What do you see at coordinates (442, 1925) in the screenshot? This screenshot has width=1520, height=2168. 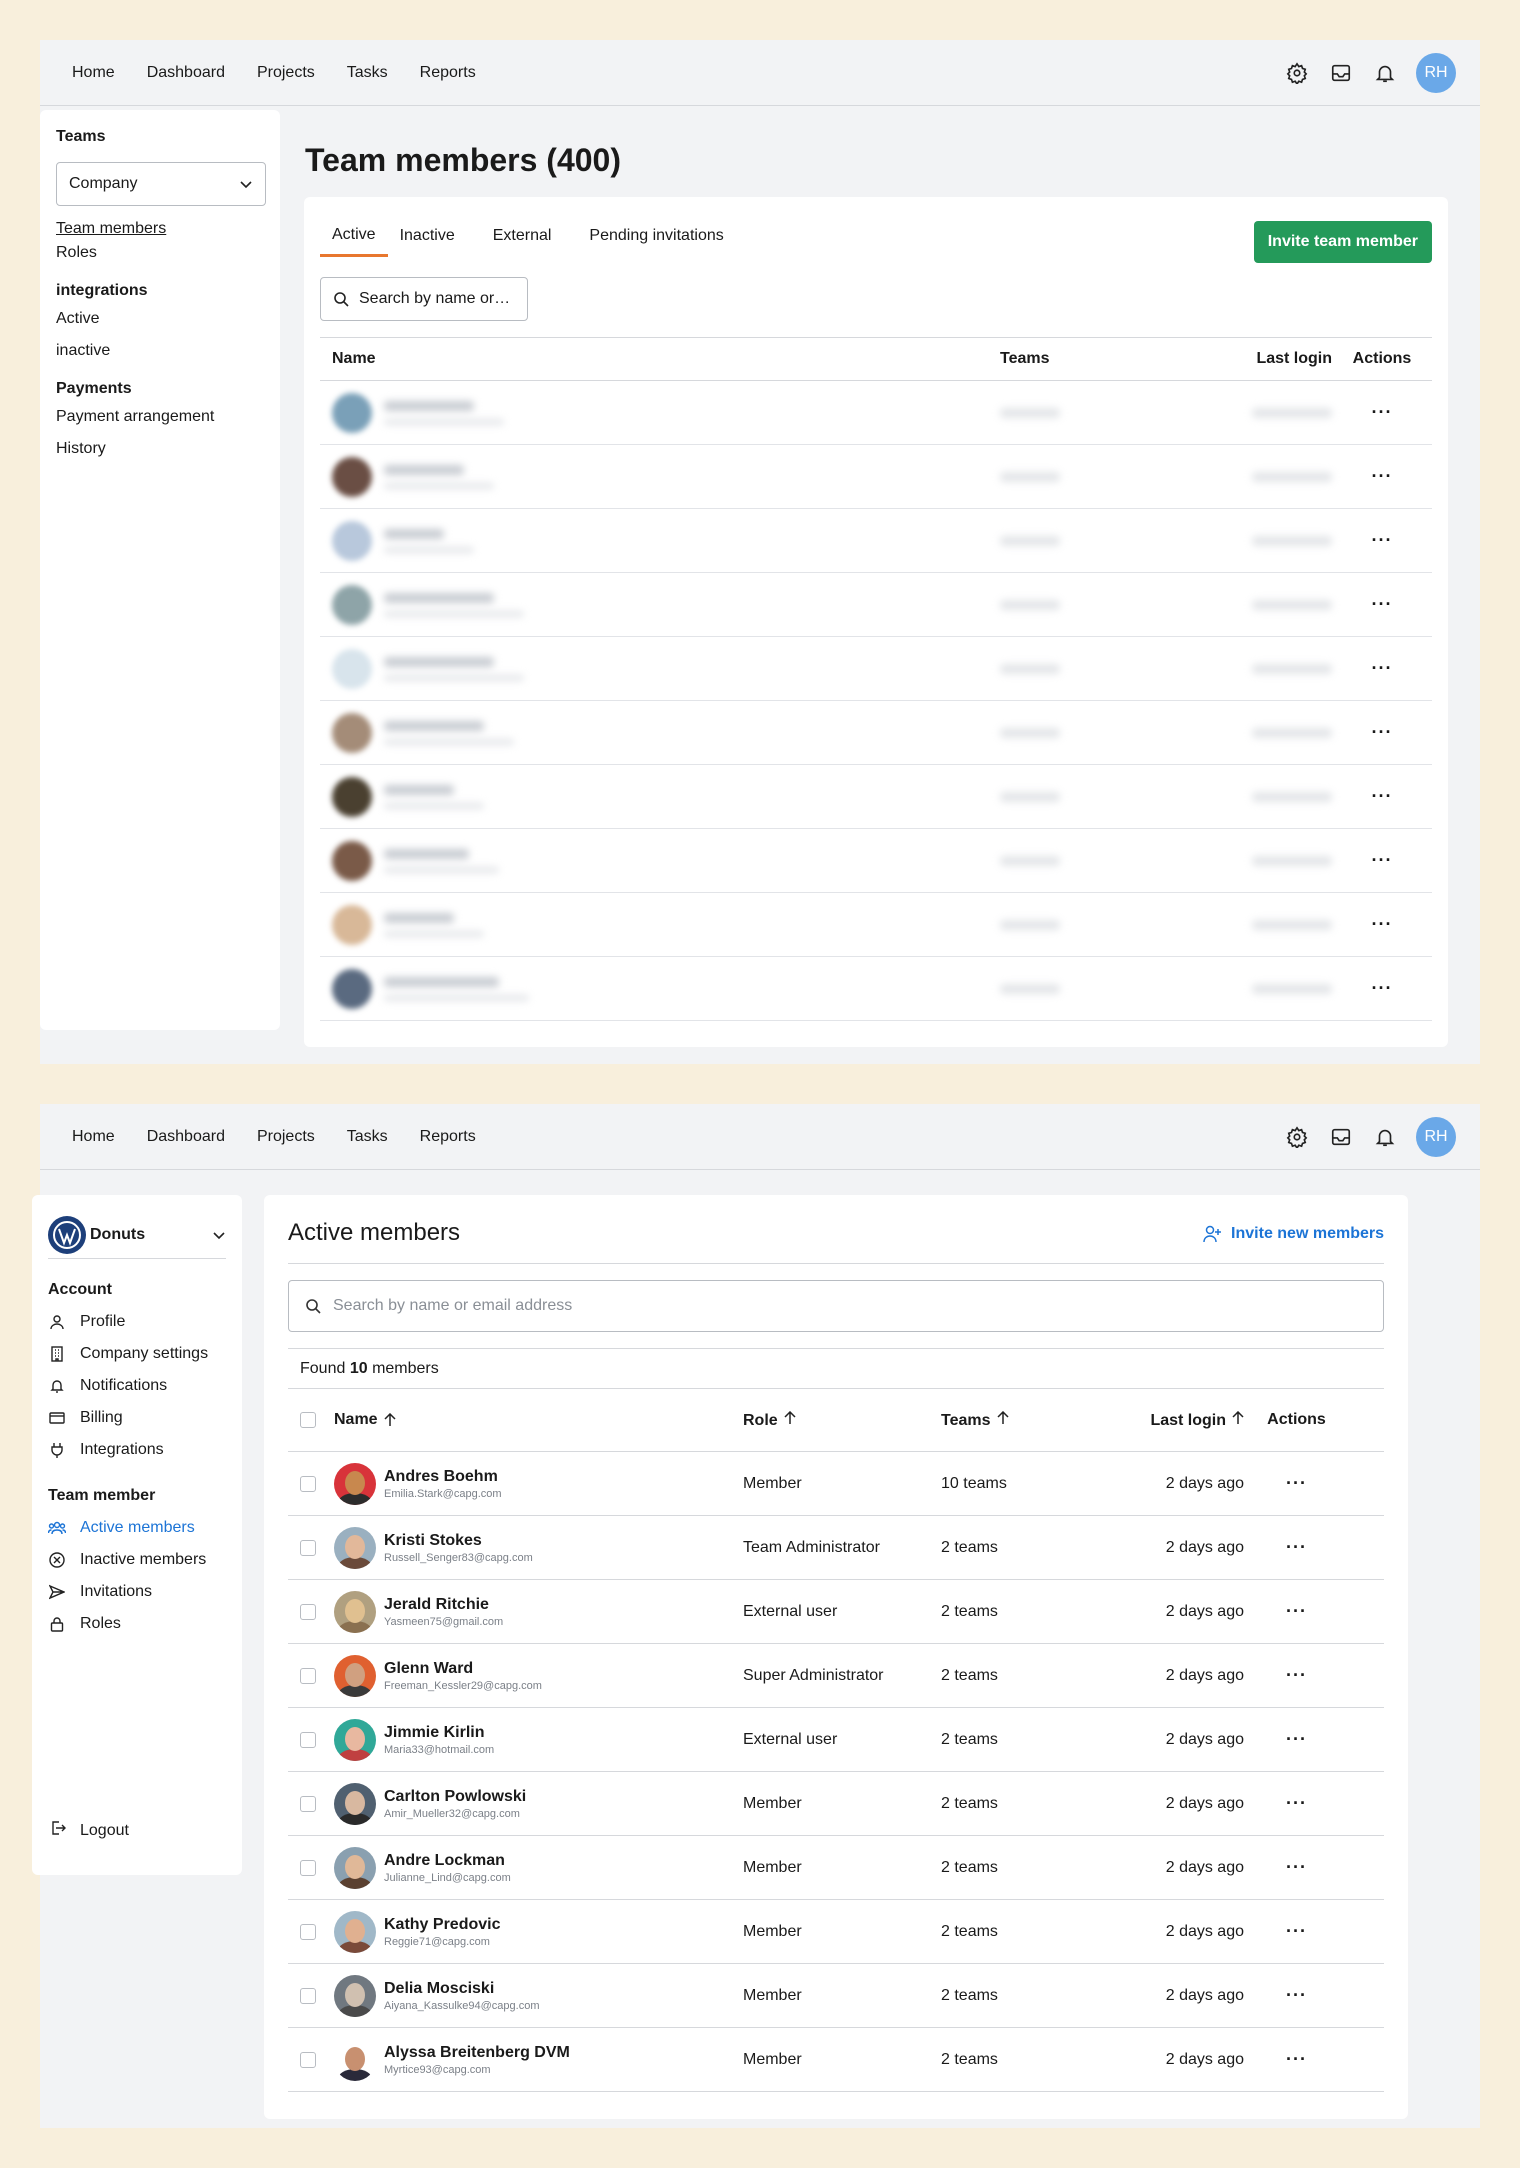 I see `member-name: Kathy Predovic` at bounding box center [442, 1925].